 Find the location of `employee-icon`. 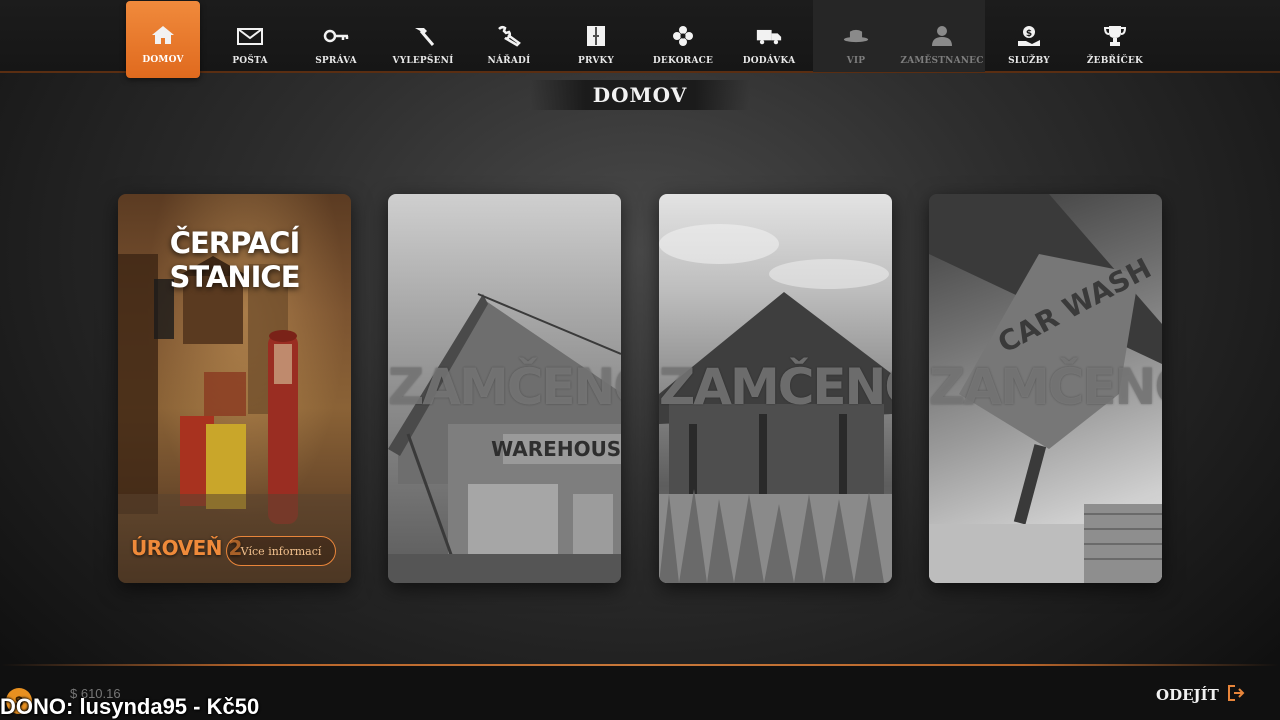

employee-icon is located at coordinates (942, 36).